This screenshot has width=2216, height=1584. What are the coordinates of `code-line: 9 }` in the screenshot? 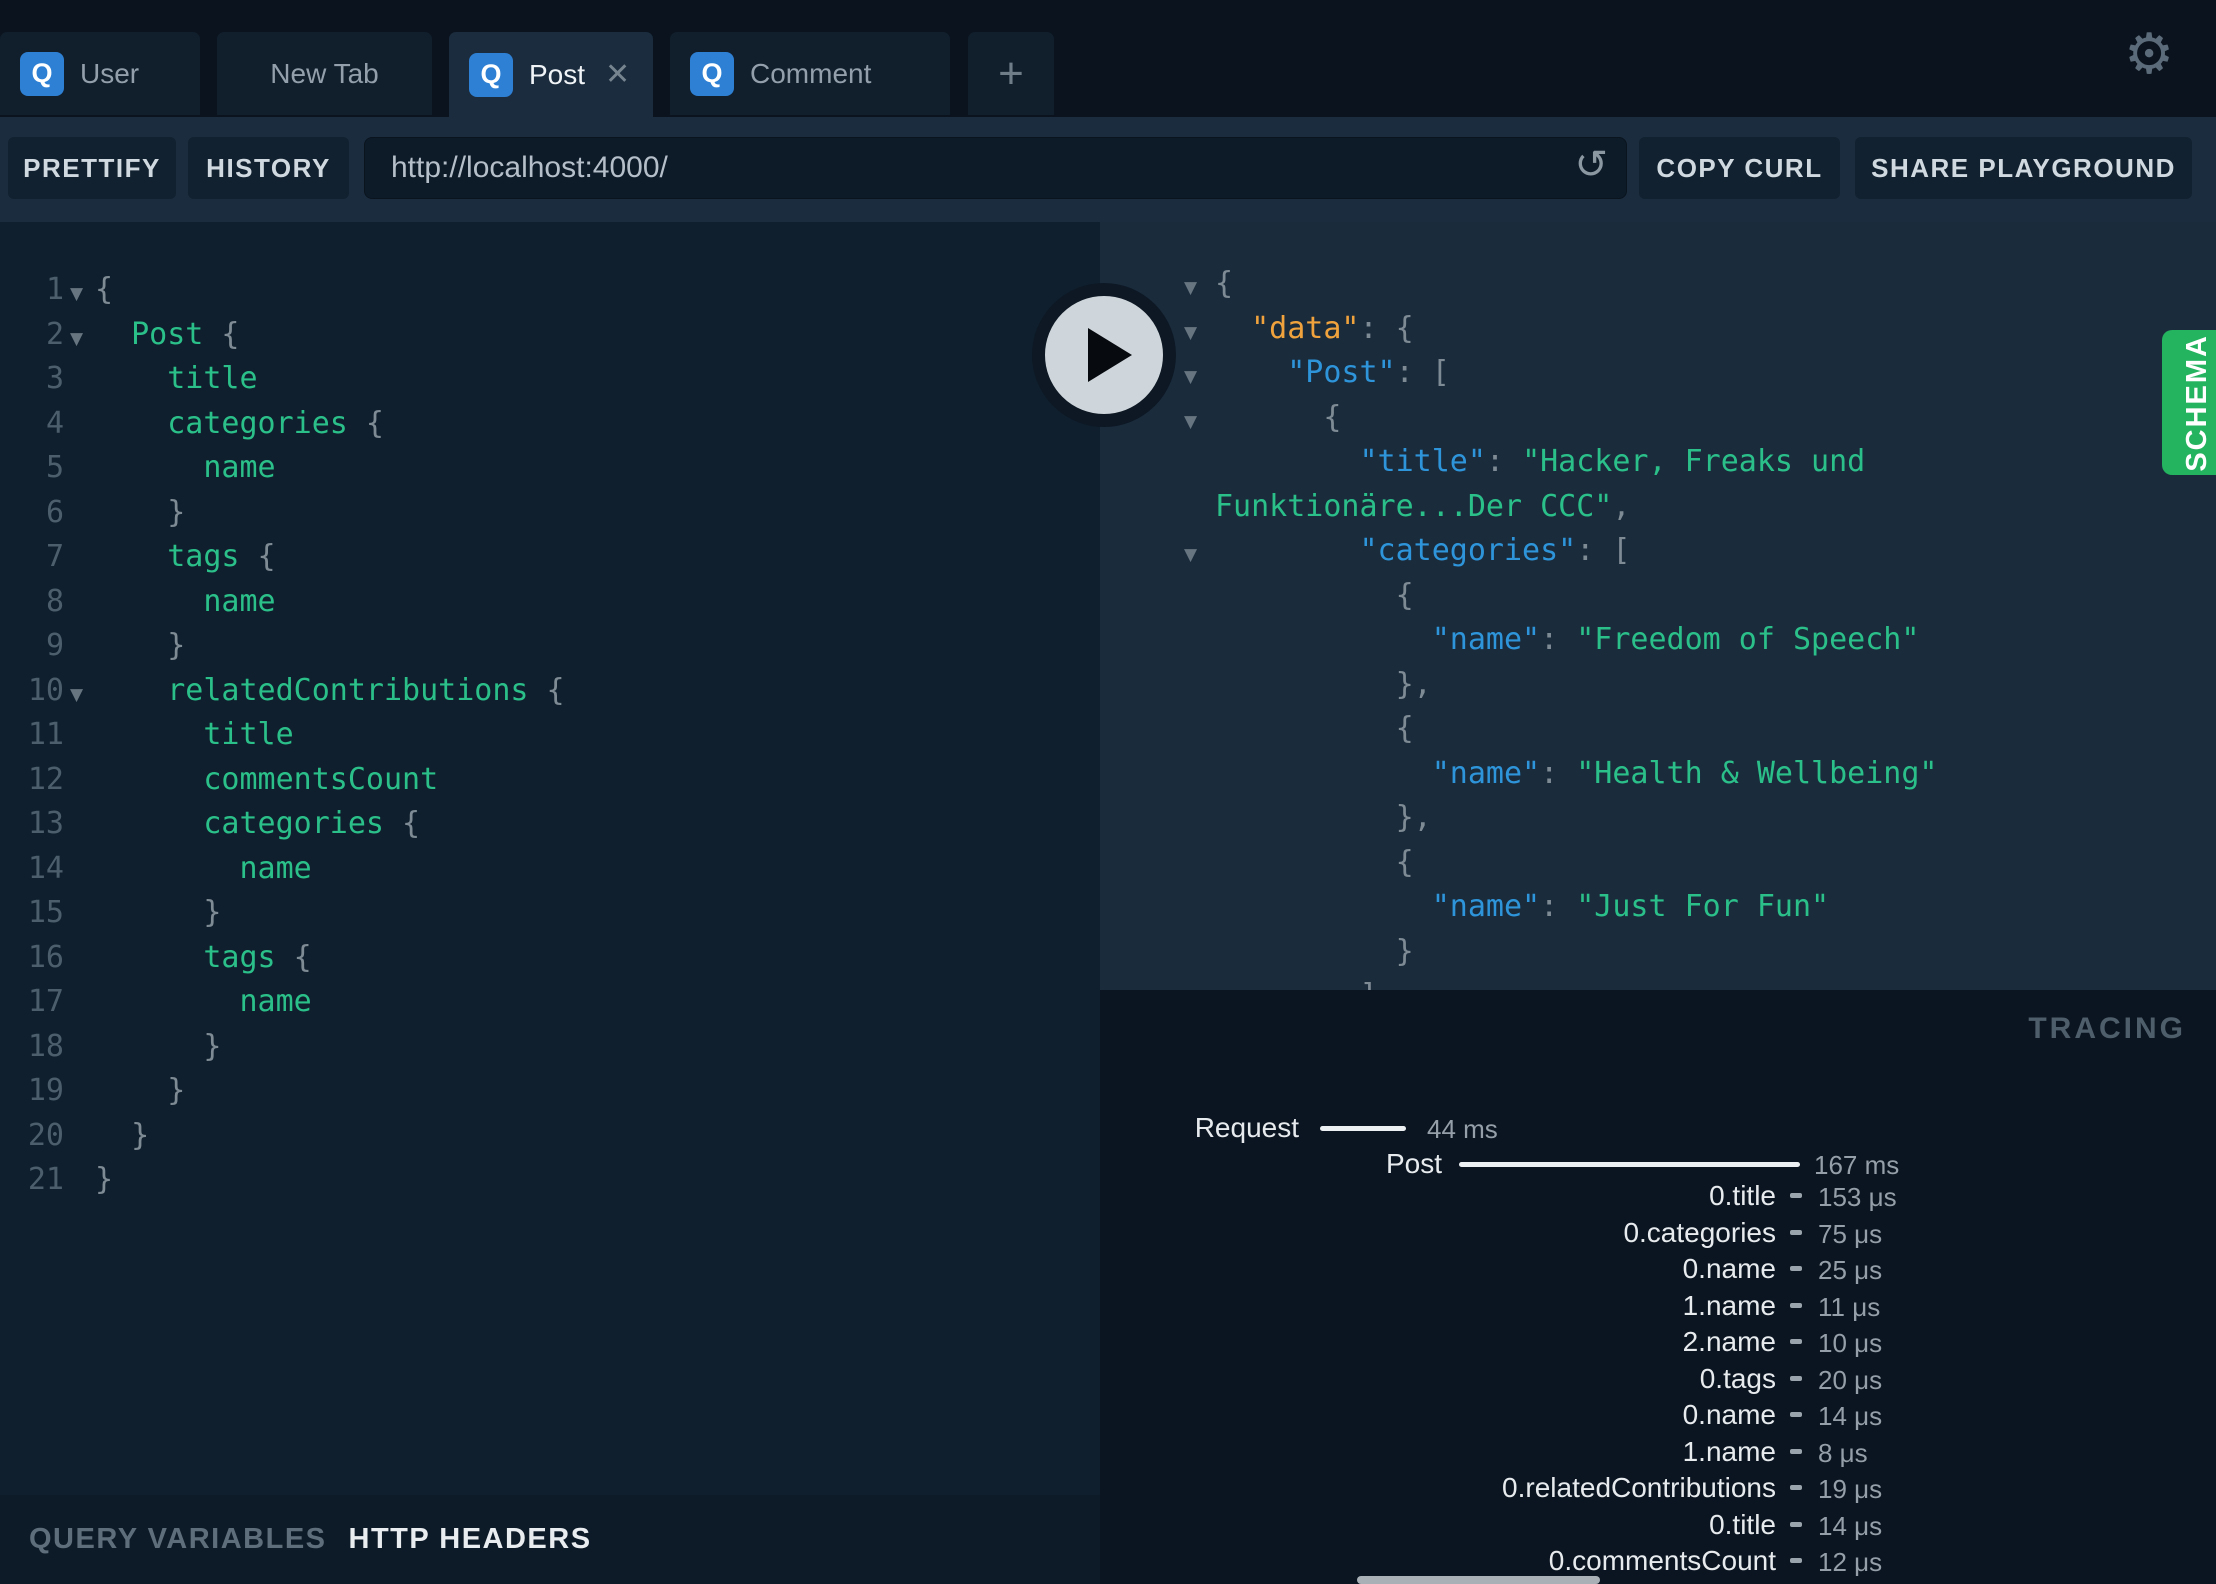 It's located at (550, 646).